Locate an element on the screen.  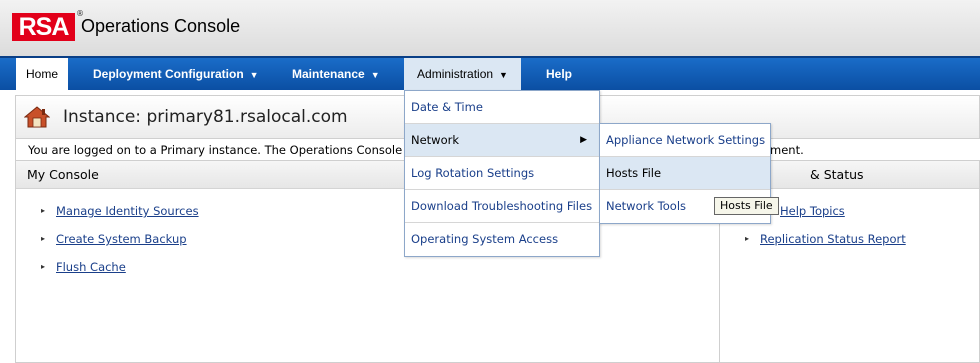
menu-item-hosts-file: Hosts File is located at coordinates (685, 173).